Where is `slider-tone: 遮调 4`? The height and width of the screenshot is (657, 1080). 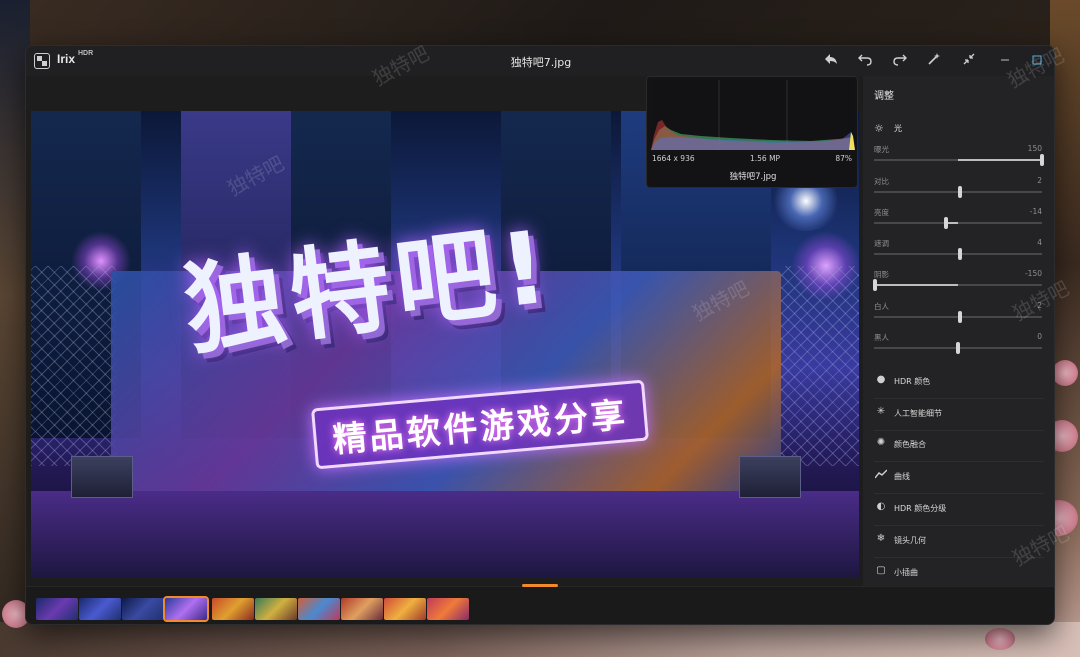 slider-tone: 遮调 4 is located at coordinates (958, 249).